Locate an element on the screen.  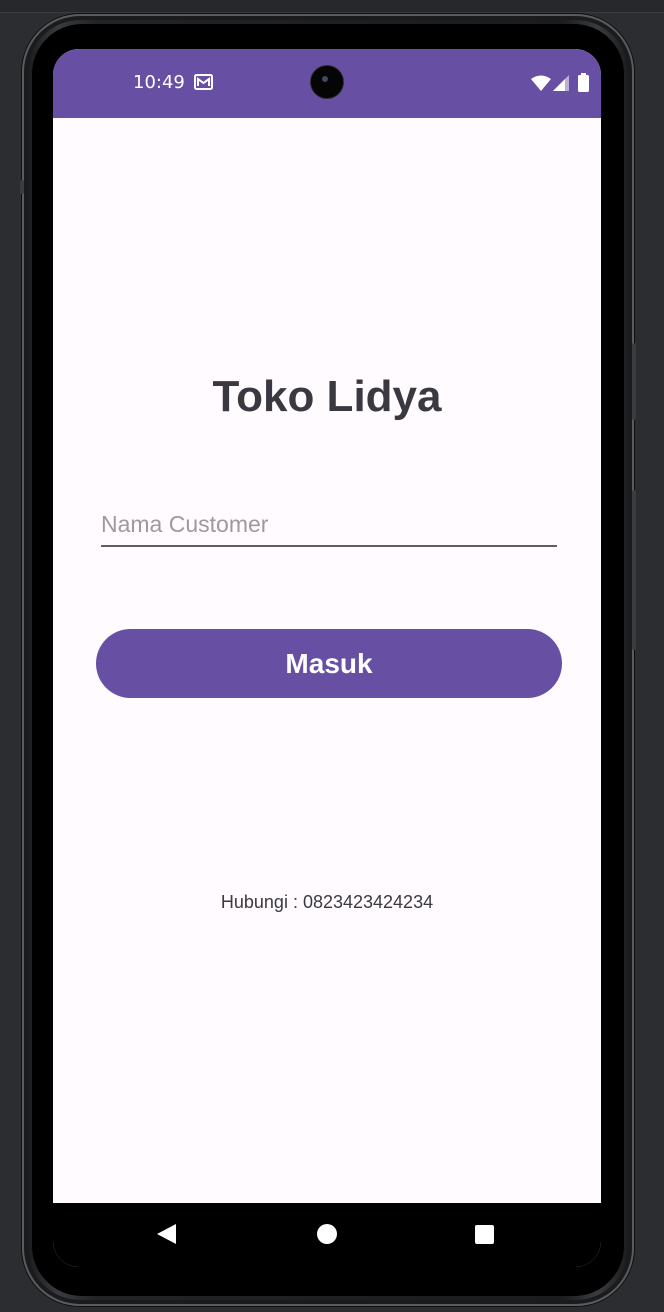
app-title: Toko Lidya is located at coordinates (327, 396).